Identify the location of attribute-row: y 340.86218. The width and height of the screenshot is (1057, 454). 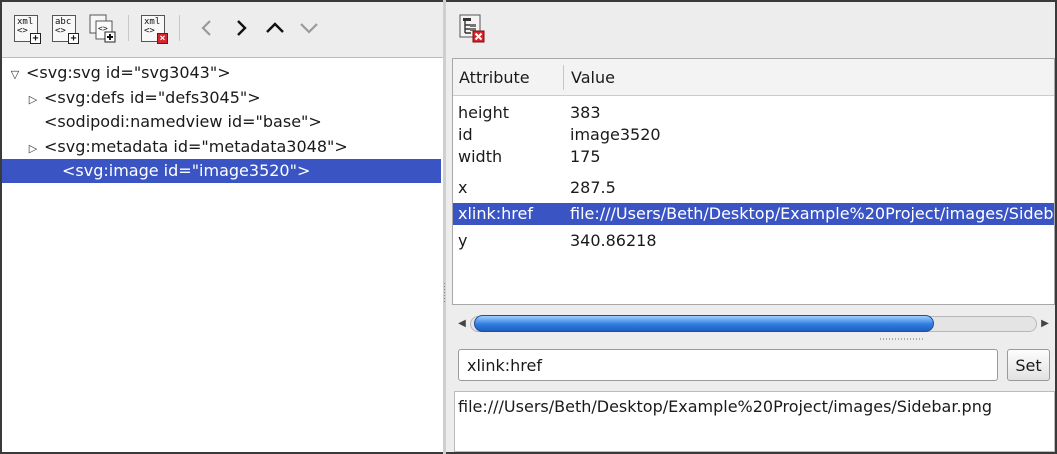
(753, 241).